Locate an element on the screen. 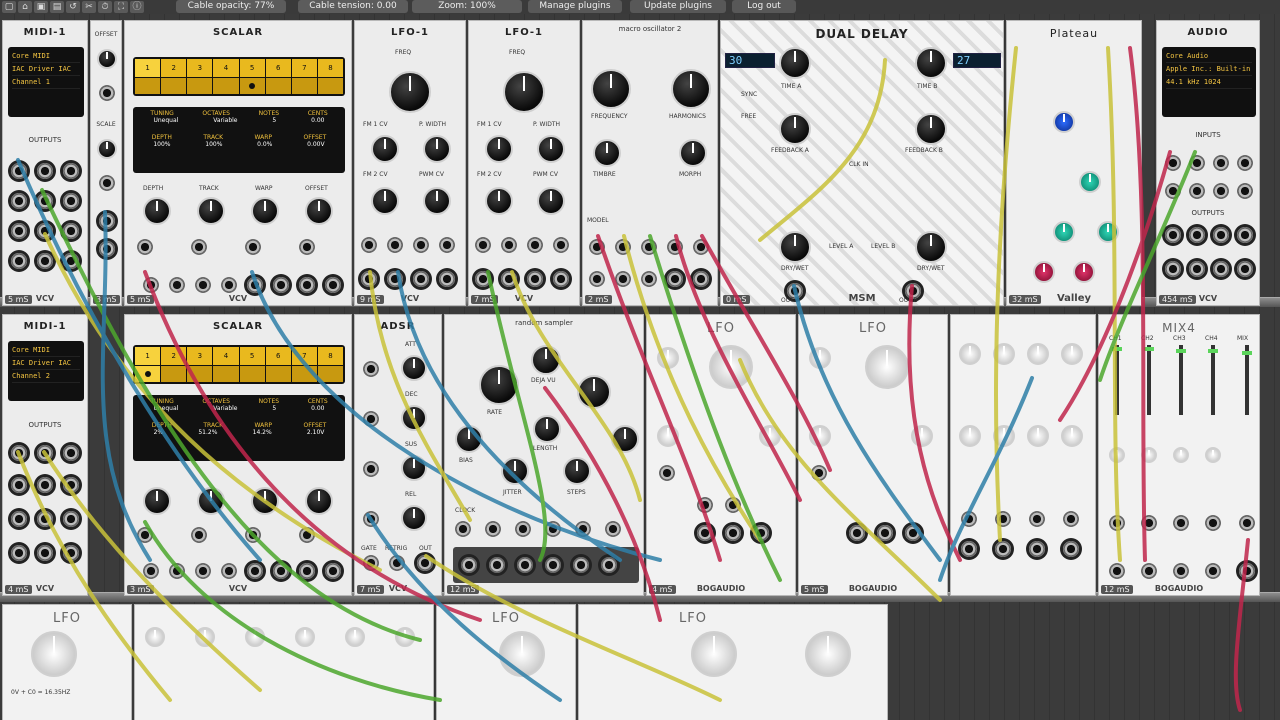 Image resolution: width=1280 pixels, height=720 pixels. cable-tension-slider: Cable tension: 0.00 is located at coordinates (353, 6).